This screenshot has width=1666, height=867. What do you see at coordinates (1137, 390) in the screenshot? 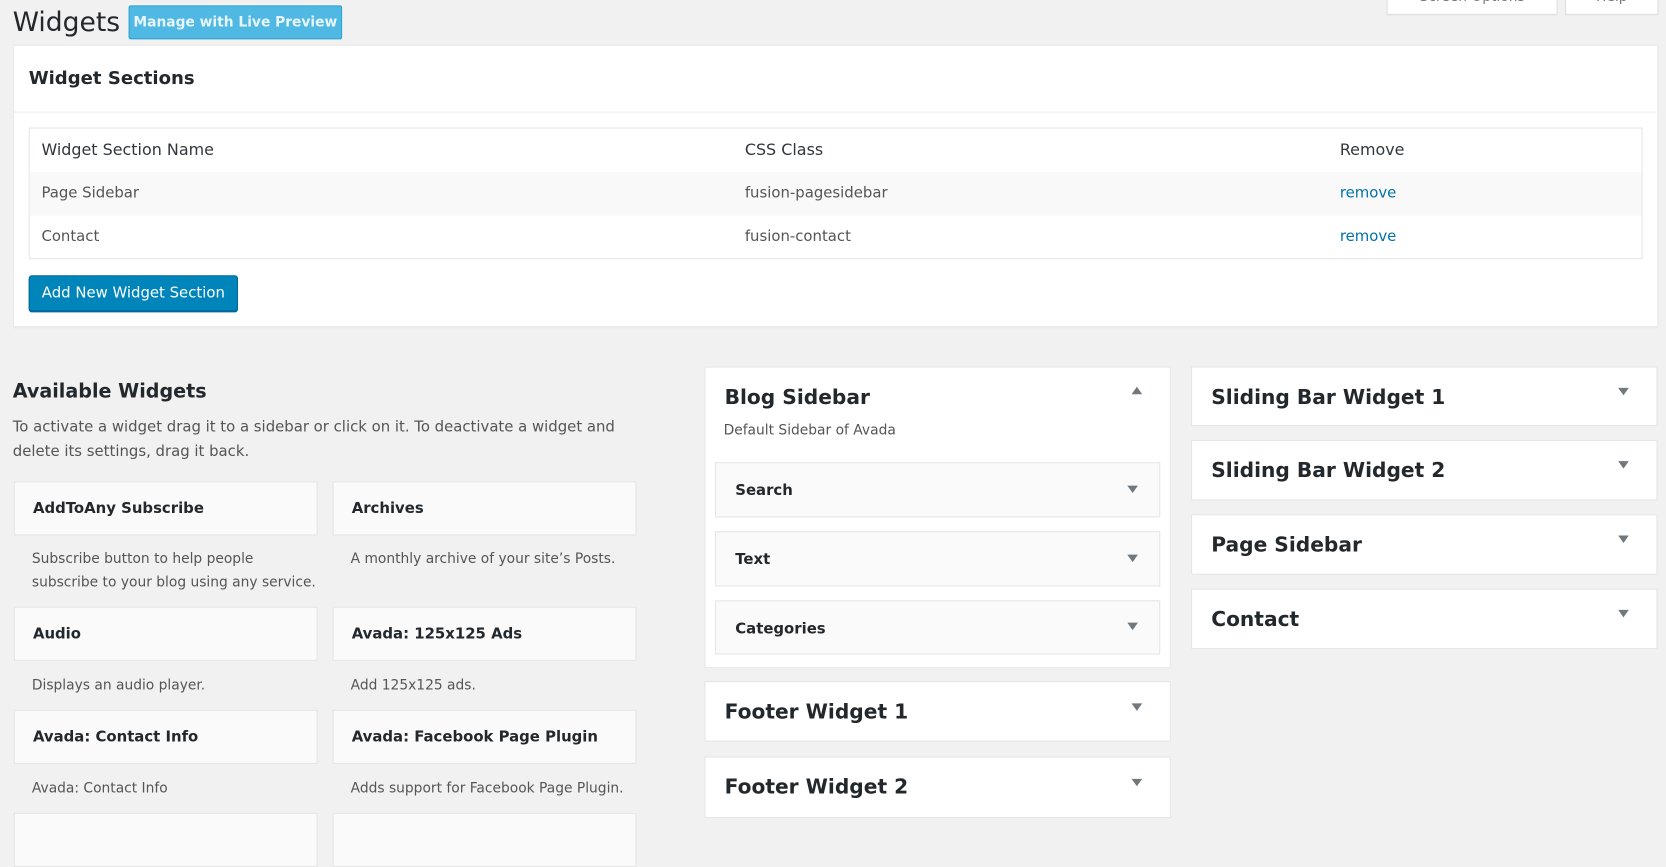
I see `collapse-arrow-icon` at bounding box center [1137, 390].